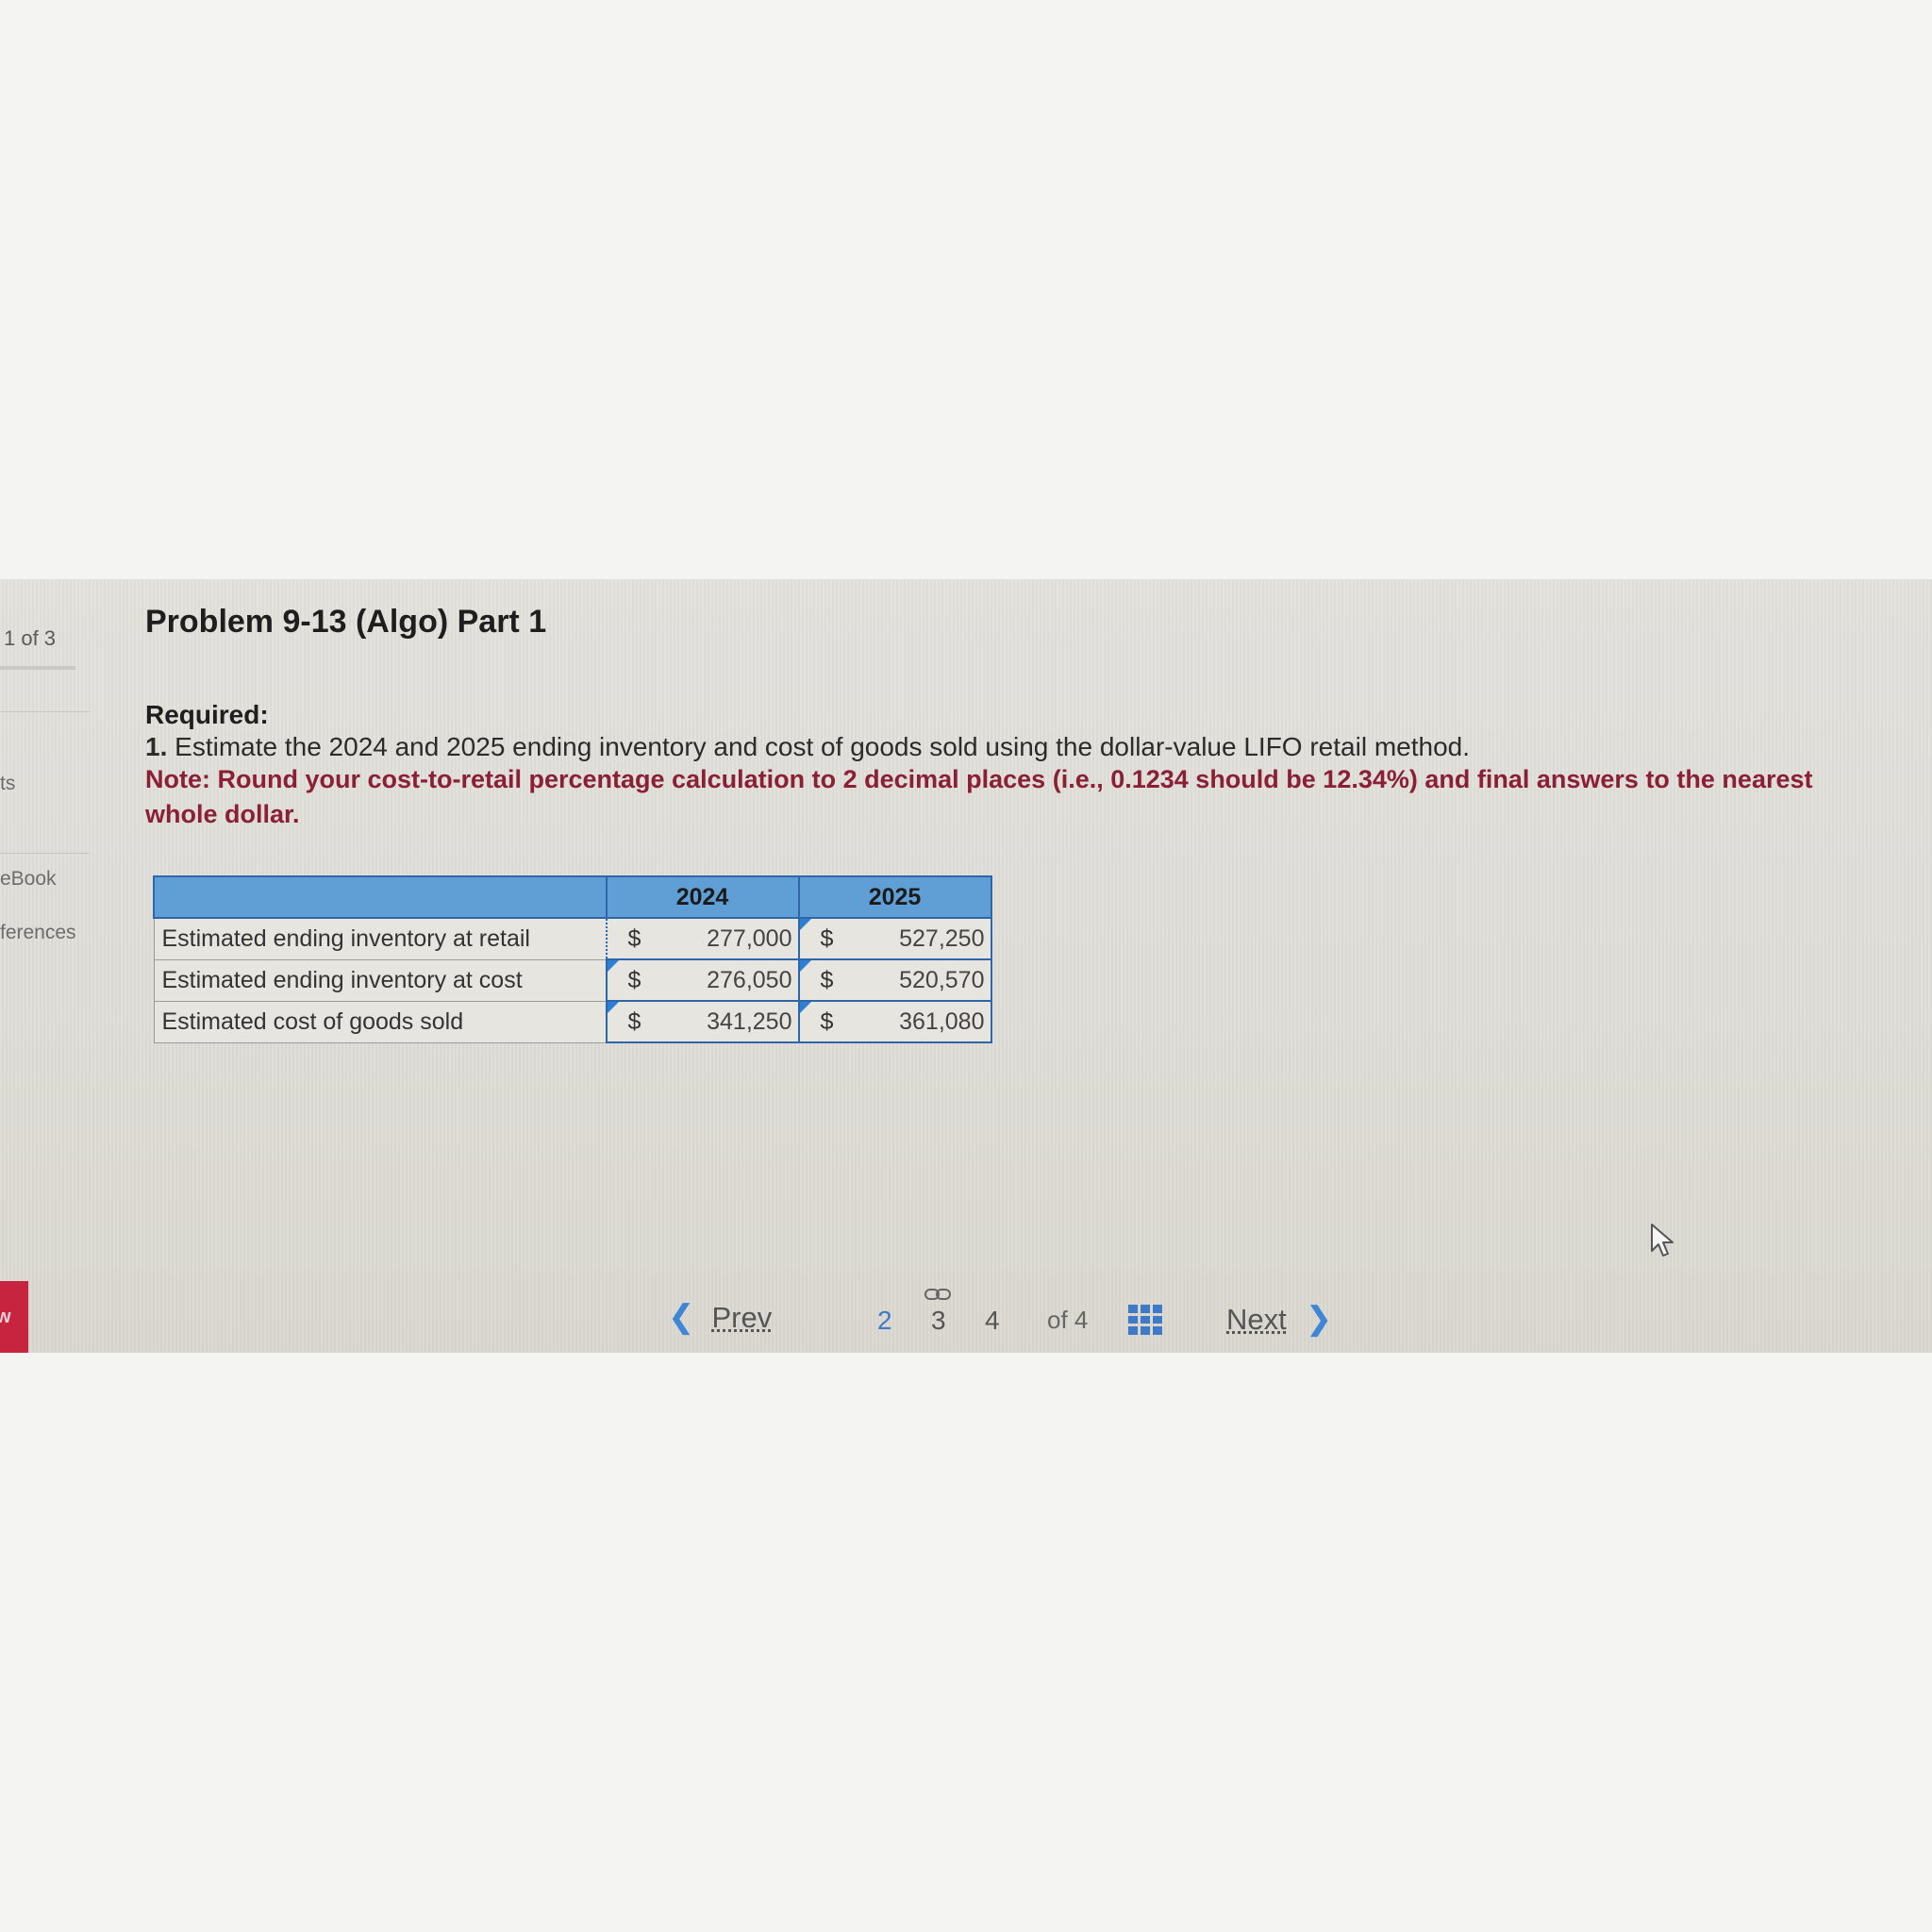 The width and height of the screenshot is (1932, 1932). What do you see at coordinates (703, 938) in the screenshot?
I see `input-2024-retail: $277,000` at bounding box center [703, 938].